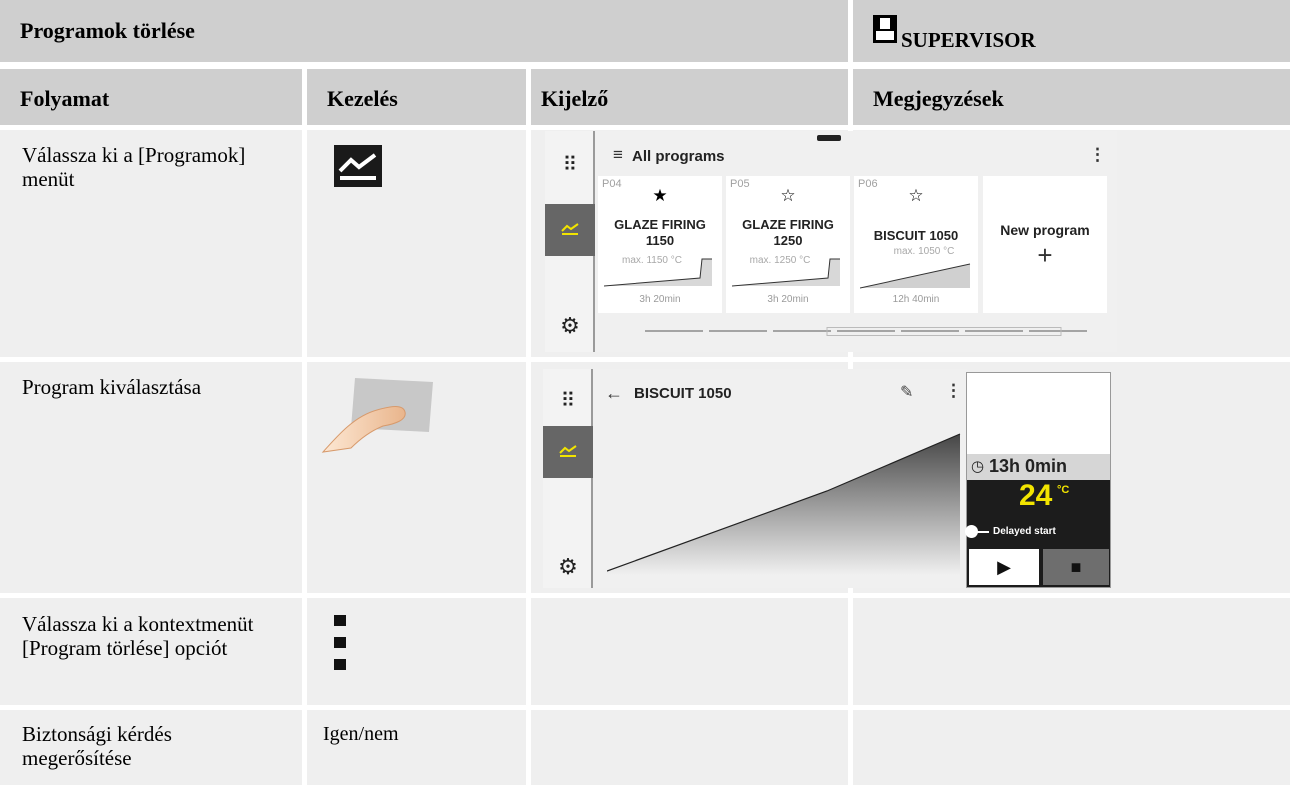 Image resolution: width=1290 pixels, height=785 pixels. I want to click on program-detail-screen: ⠿ ⚙ ← BISCUIT 1050 ✎ ⋮, so click(755, 478).